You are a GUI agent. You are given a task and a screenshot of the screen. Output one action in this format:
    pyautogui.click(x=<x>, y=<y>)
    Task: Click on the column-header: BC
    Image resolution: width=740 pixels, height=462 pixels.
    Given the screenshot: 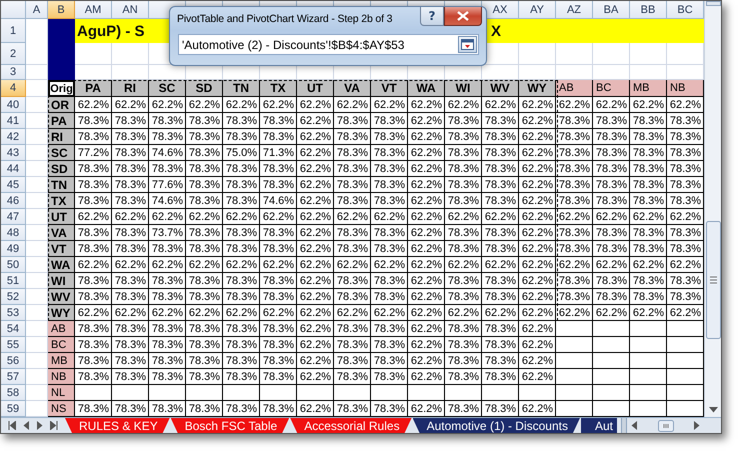 What is the action you would take?
    pyautogui.click(x=685, y=10)
    